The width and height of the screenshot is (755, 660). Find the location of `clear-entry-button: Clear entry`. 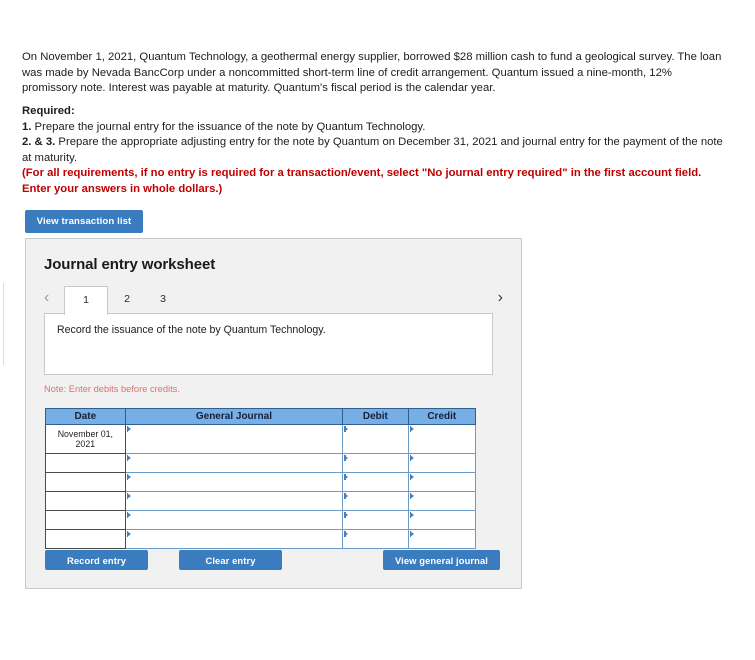

clear-entry-button: Clear entry is located at coordinates (230, 560).